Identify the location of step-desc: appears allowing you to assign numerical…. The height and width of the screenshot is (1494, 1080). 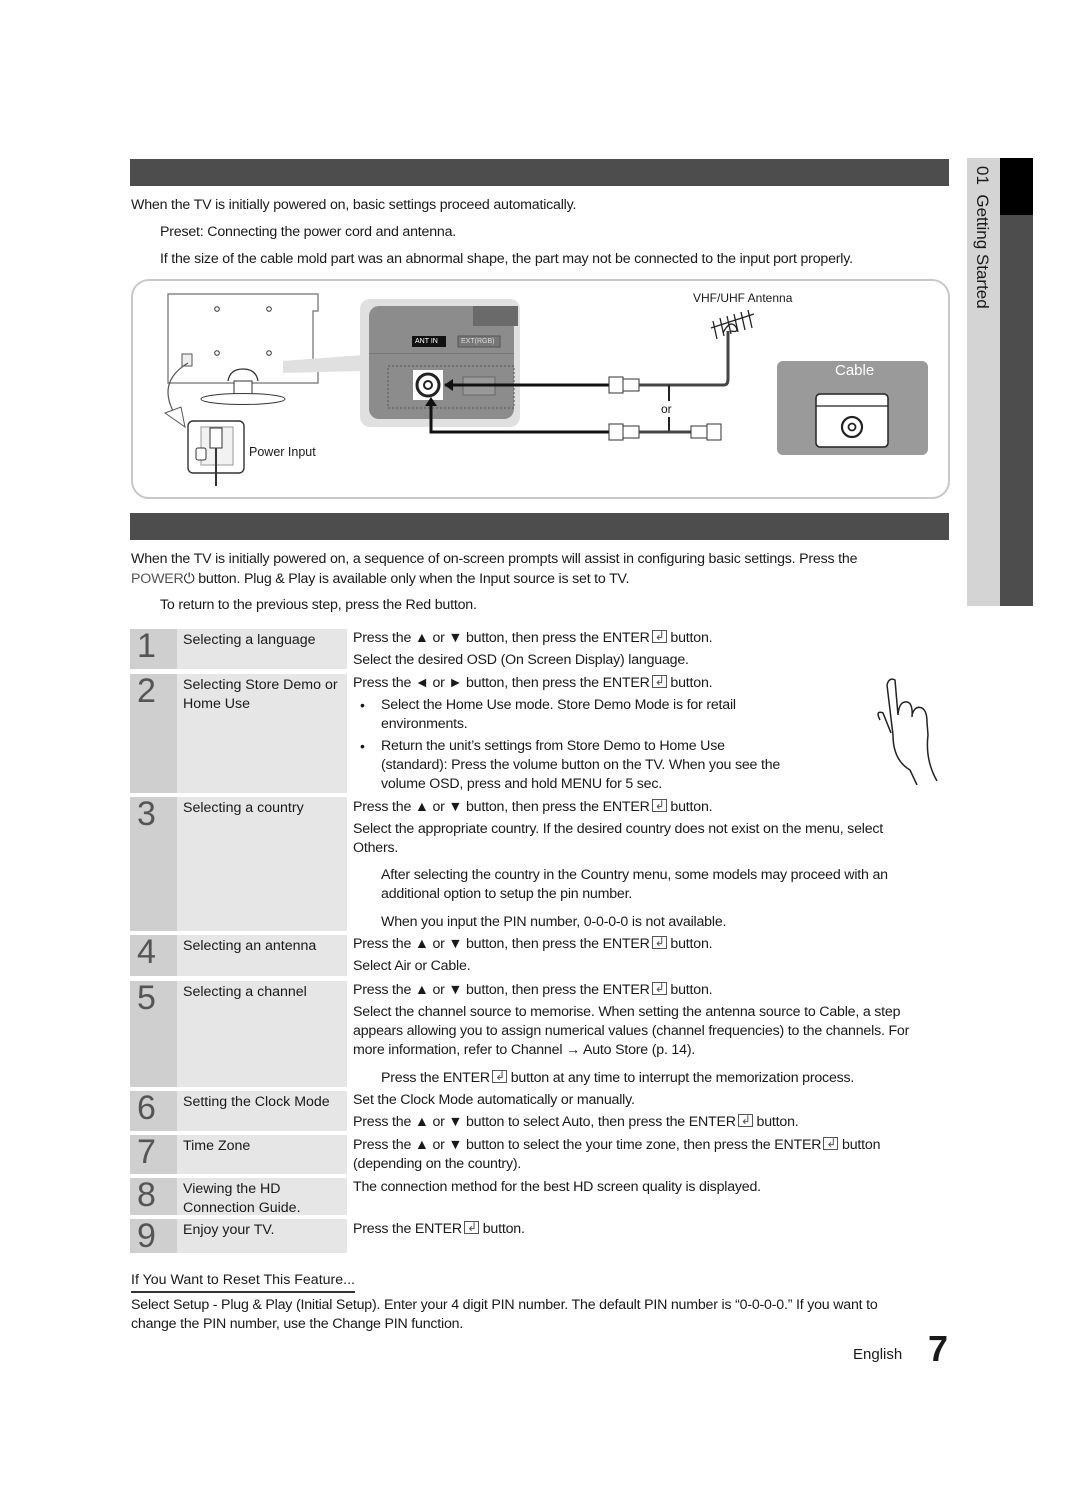
(631, 1031).